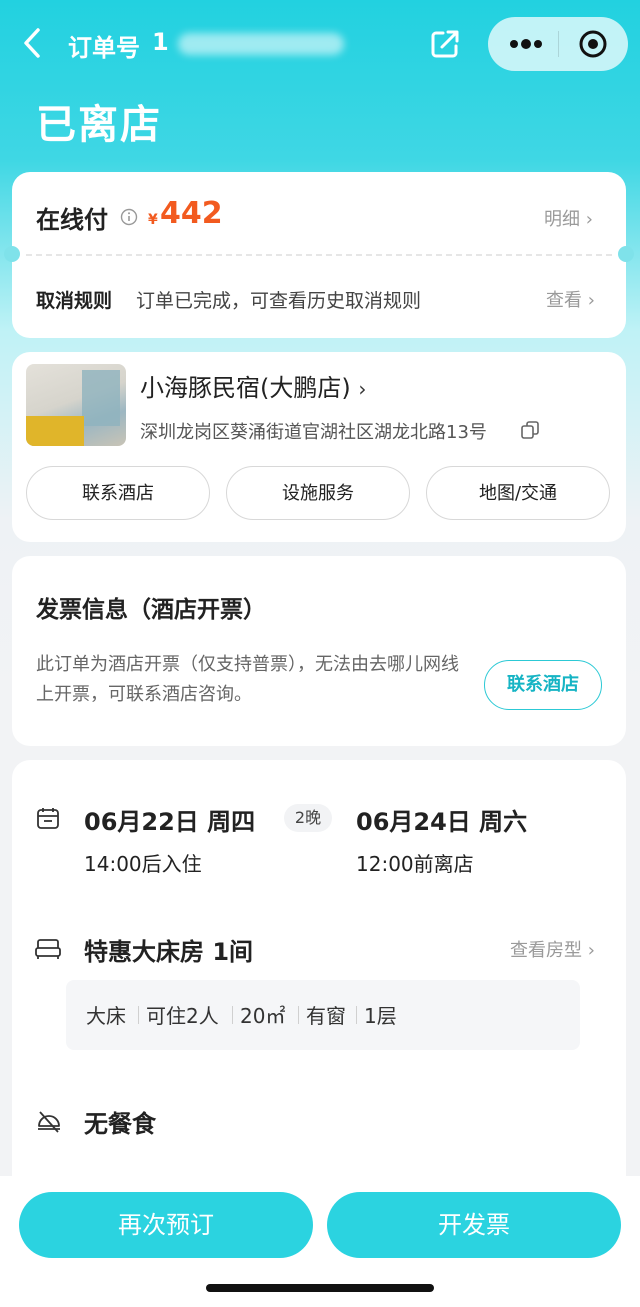 The height and width of the screenshot is (1307, 640). What do you see at coordinates (593, 44) in the screenshot?
I see `close-target-icon` at bounding box center [593, 44].